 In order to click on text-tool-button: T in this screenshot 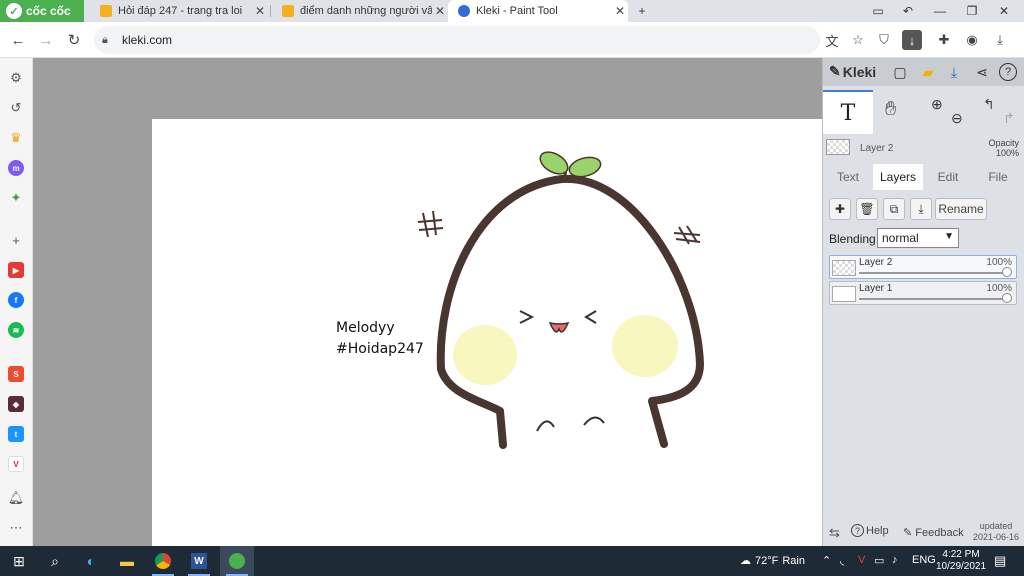, I will do `click(848, 112)`.